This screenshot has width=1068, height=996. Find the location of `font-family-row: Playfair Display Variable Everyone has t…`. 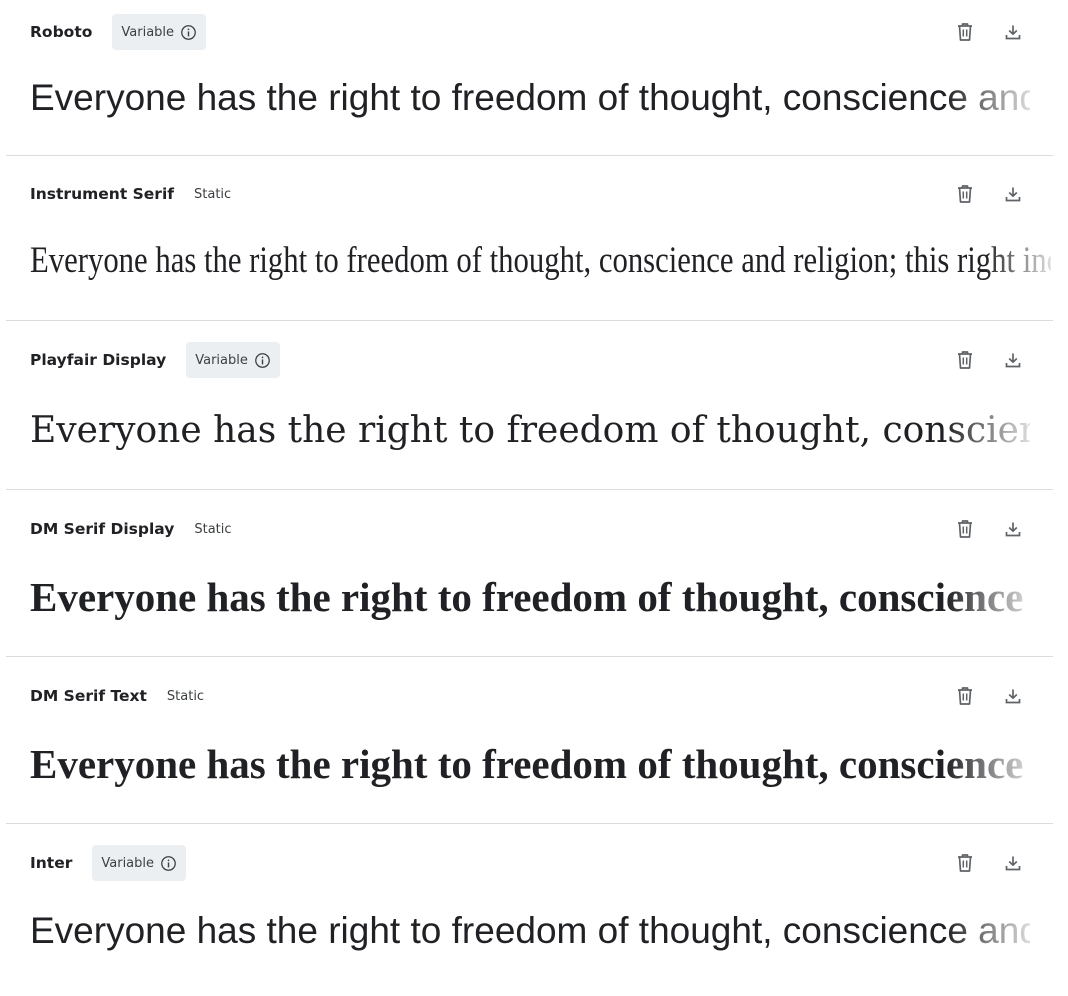

font-family-row: Playfair Display Variable Everyone has t… is located at coordinates (529, 416).